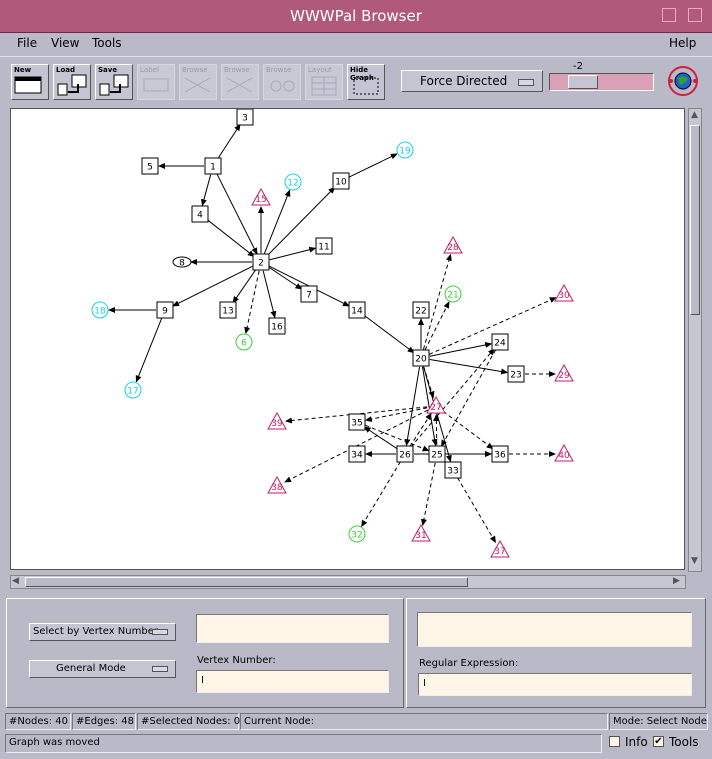 The width and height of the screenshot is (712, 759). Describe the element at coordinates (472, 81) in the screenshot. I see `layout-select: Force Directed` at that location.